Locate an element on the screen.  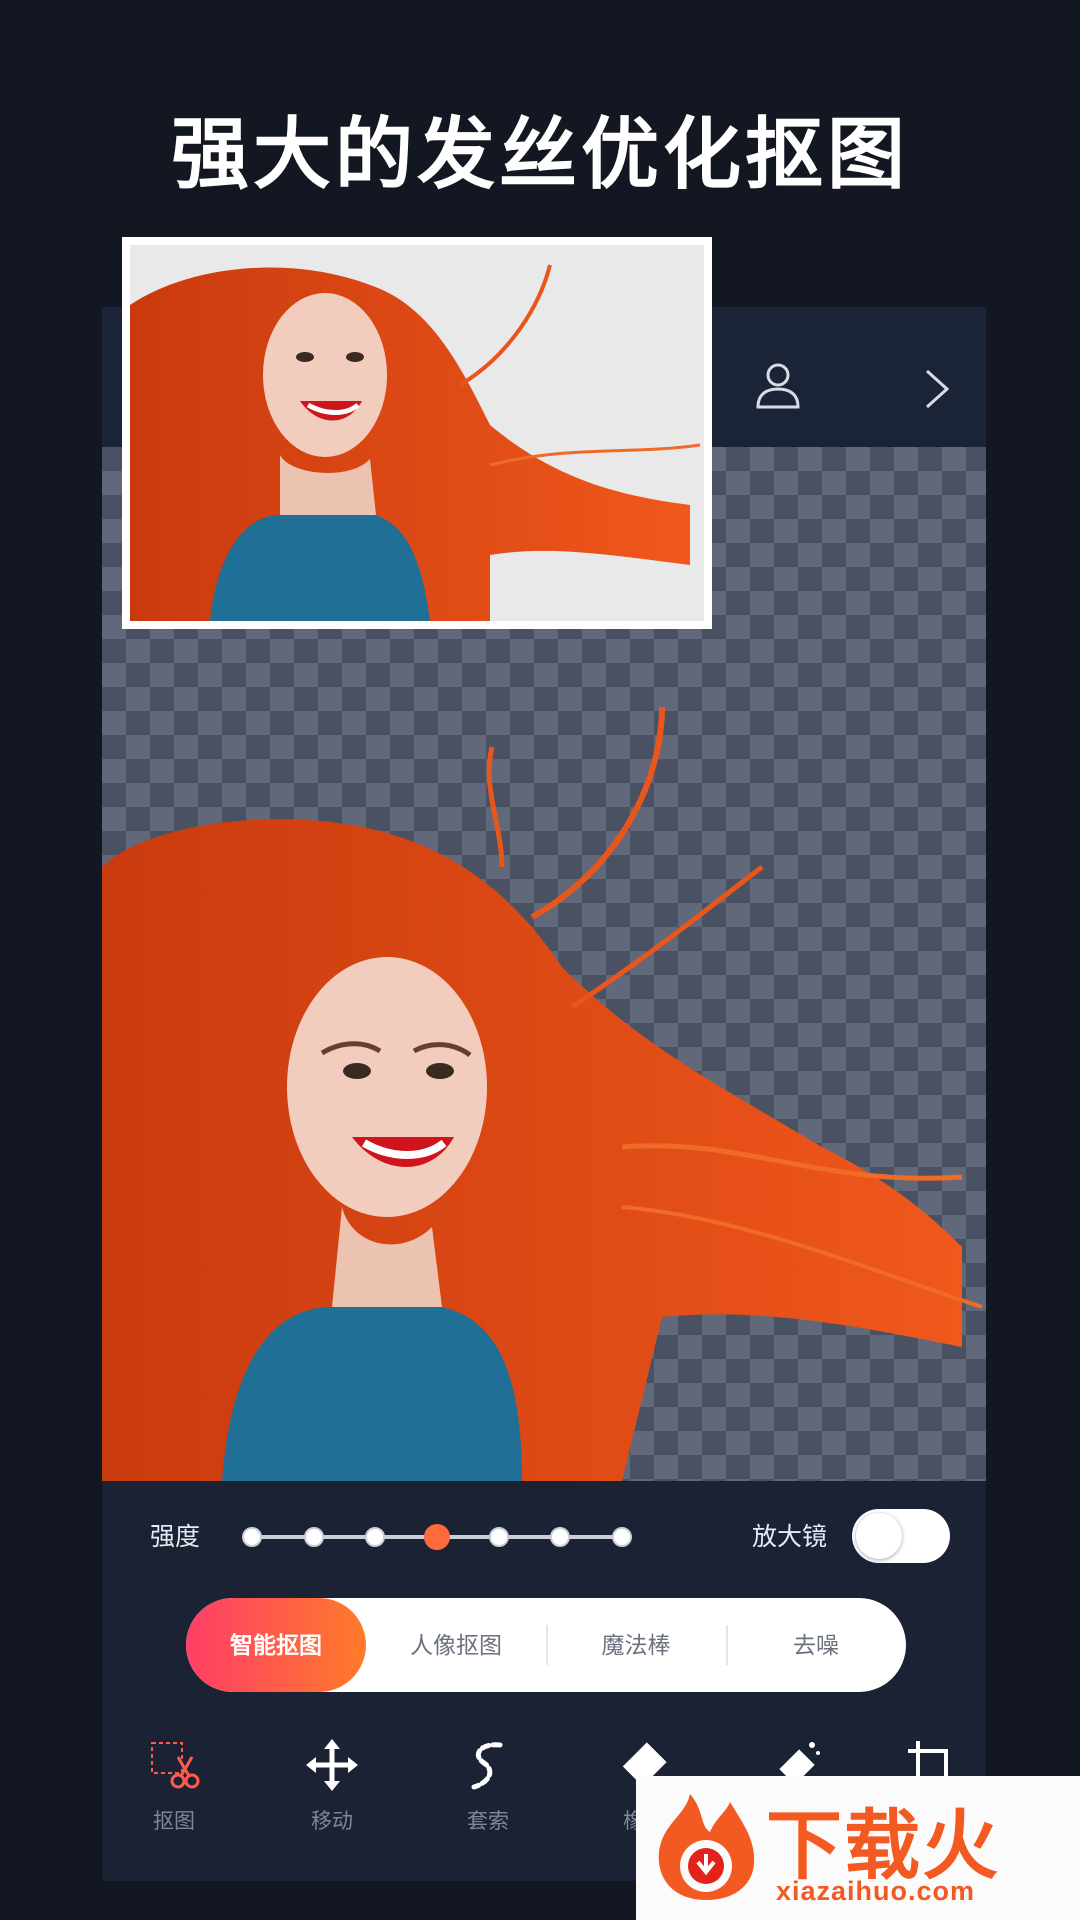
magnifier-label: 放大镜 is located at coordinates (790, 1537).